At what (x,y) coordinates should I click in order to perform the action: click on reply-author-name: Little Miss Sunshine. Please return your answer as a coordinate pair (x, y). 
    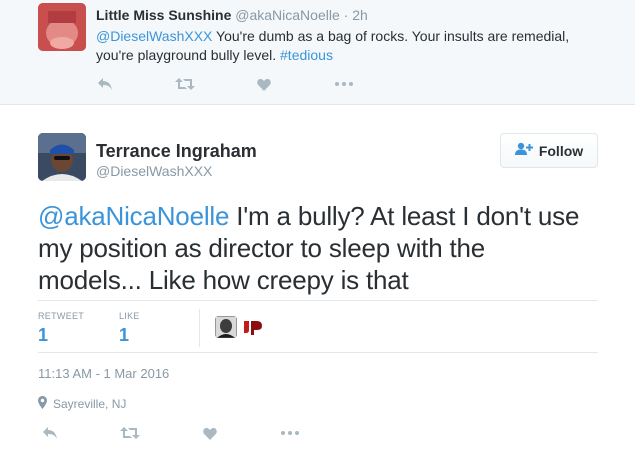
    Looking at the image, I should click on (163, 15).